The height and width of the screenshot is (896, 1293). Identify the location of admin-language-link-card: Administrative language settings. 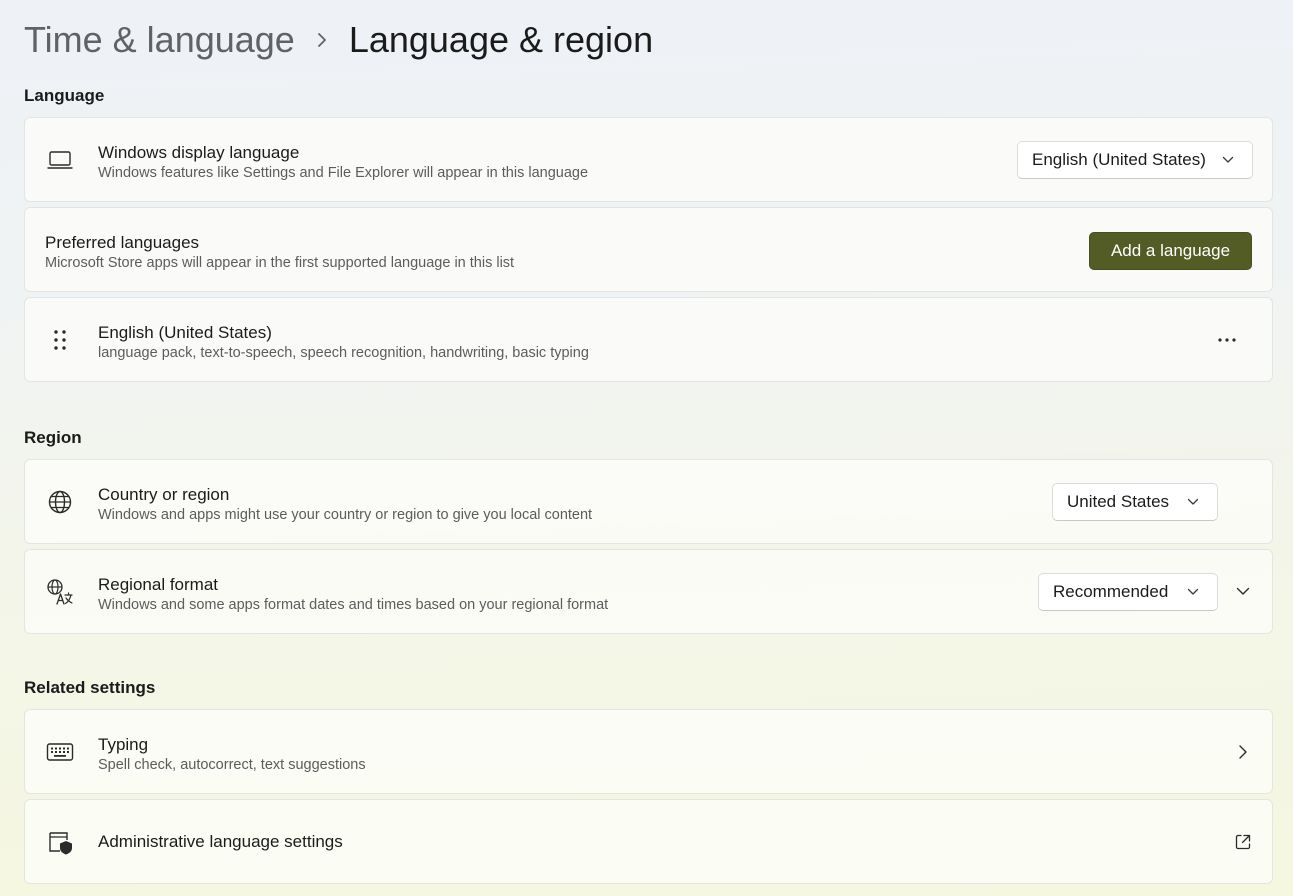
(648, 841).